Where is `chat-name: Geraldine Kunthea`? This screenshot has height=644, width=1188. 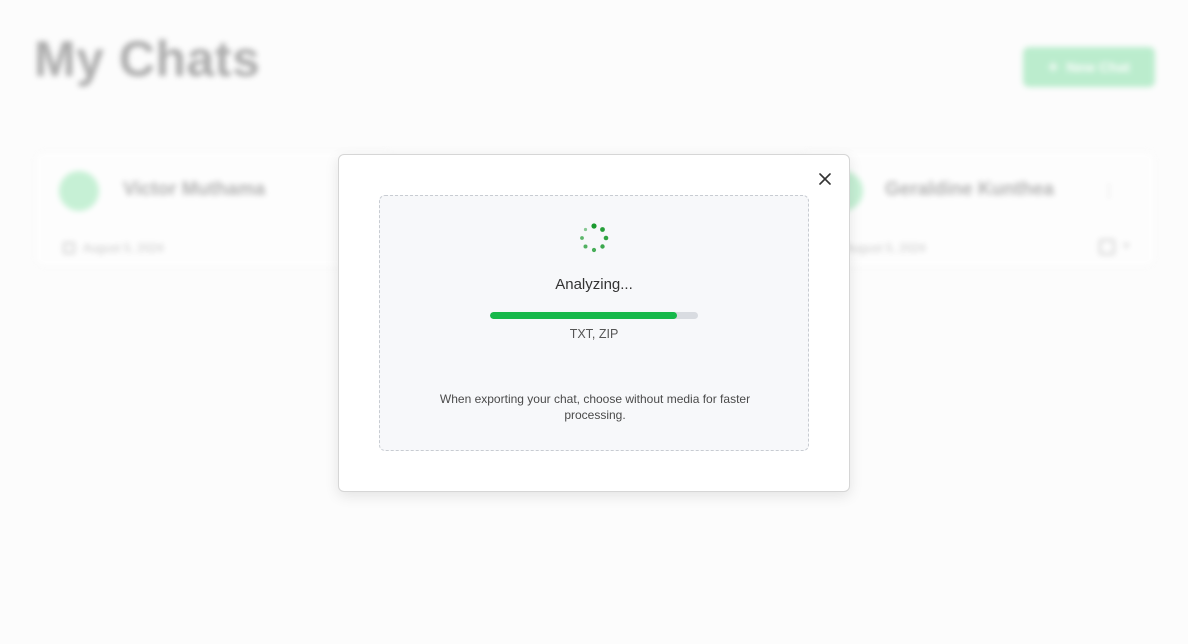 chat-name: Geraldine Kunthea is located at coordinates (969, 189).